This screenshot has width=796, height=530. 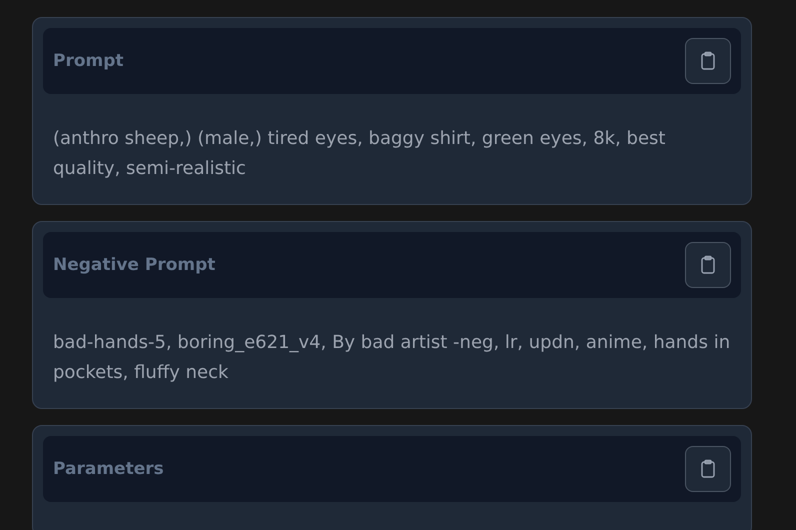 I want to click on section-text: (anthro sheep,) (male,) tired eyes, baggy shirt, green eyes, 8k, best quality, semi-realistic, so click(x=359, y=154).